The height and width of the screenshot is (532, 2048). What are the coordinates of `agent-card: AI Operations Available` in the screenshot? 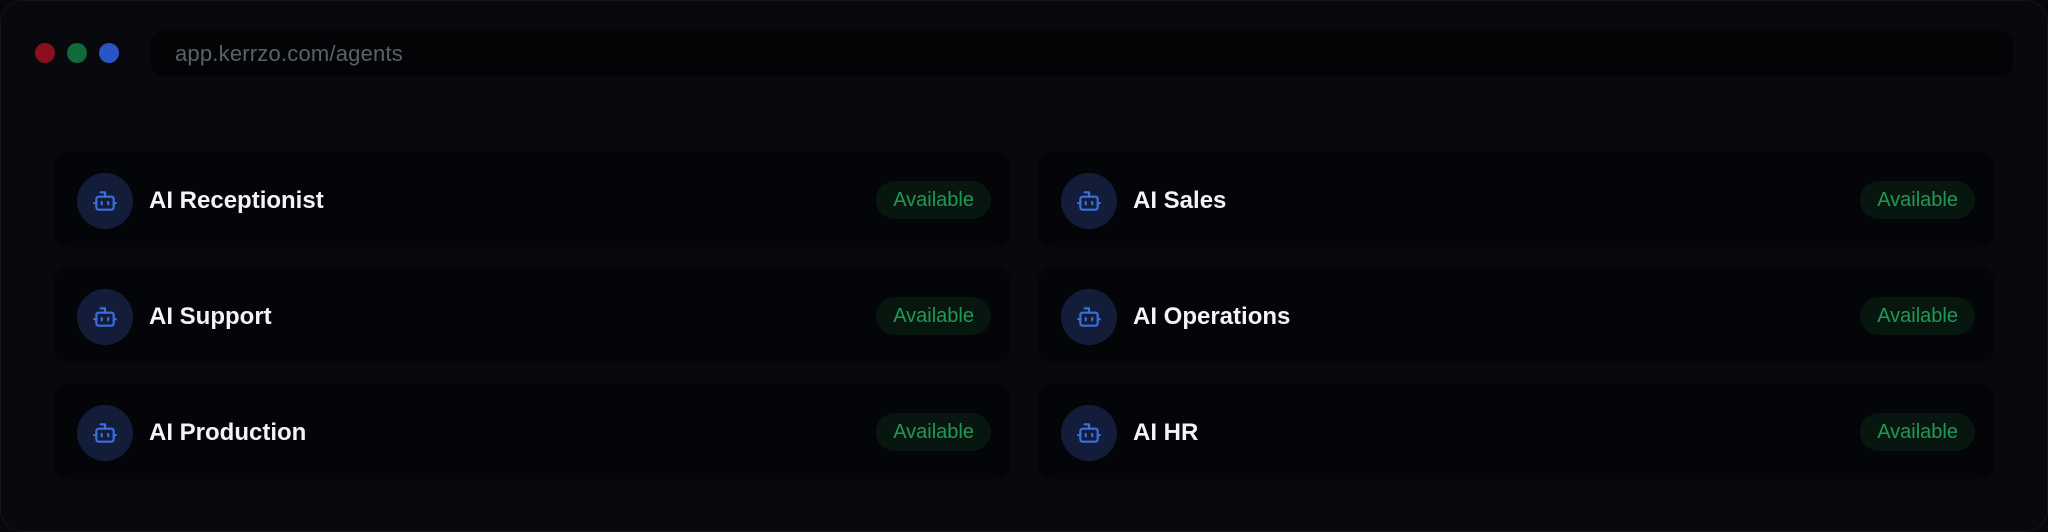 It's located at (1516, 315).